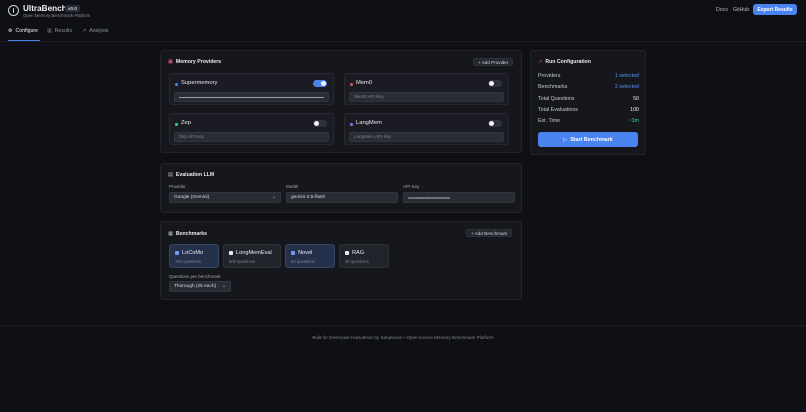  Describe the element at coordinates (193, 252) in the screenshot. I see `benchmark-name: LoCoMo` at that location.